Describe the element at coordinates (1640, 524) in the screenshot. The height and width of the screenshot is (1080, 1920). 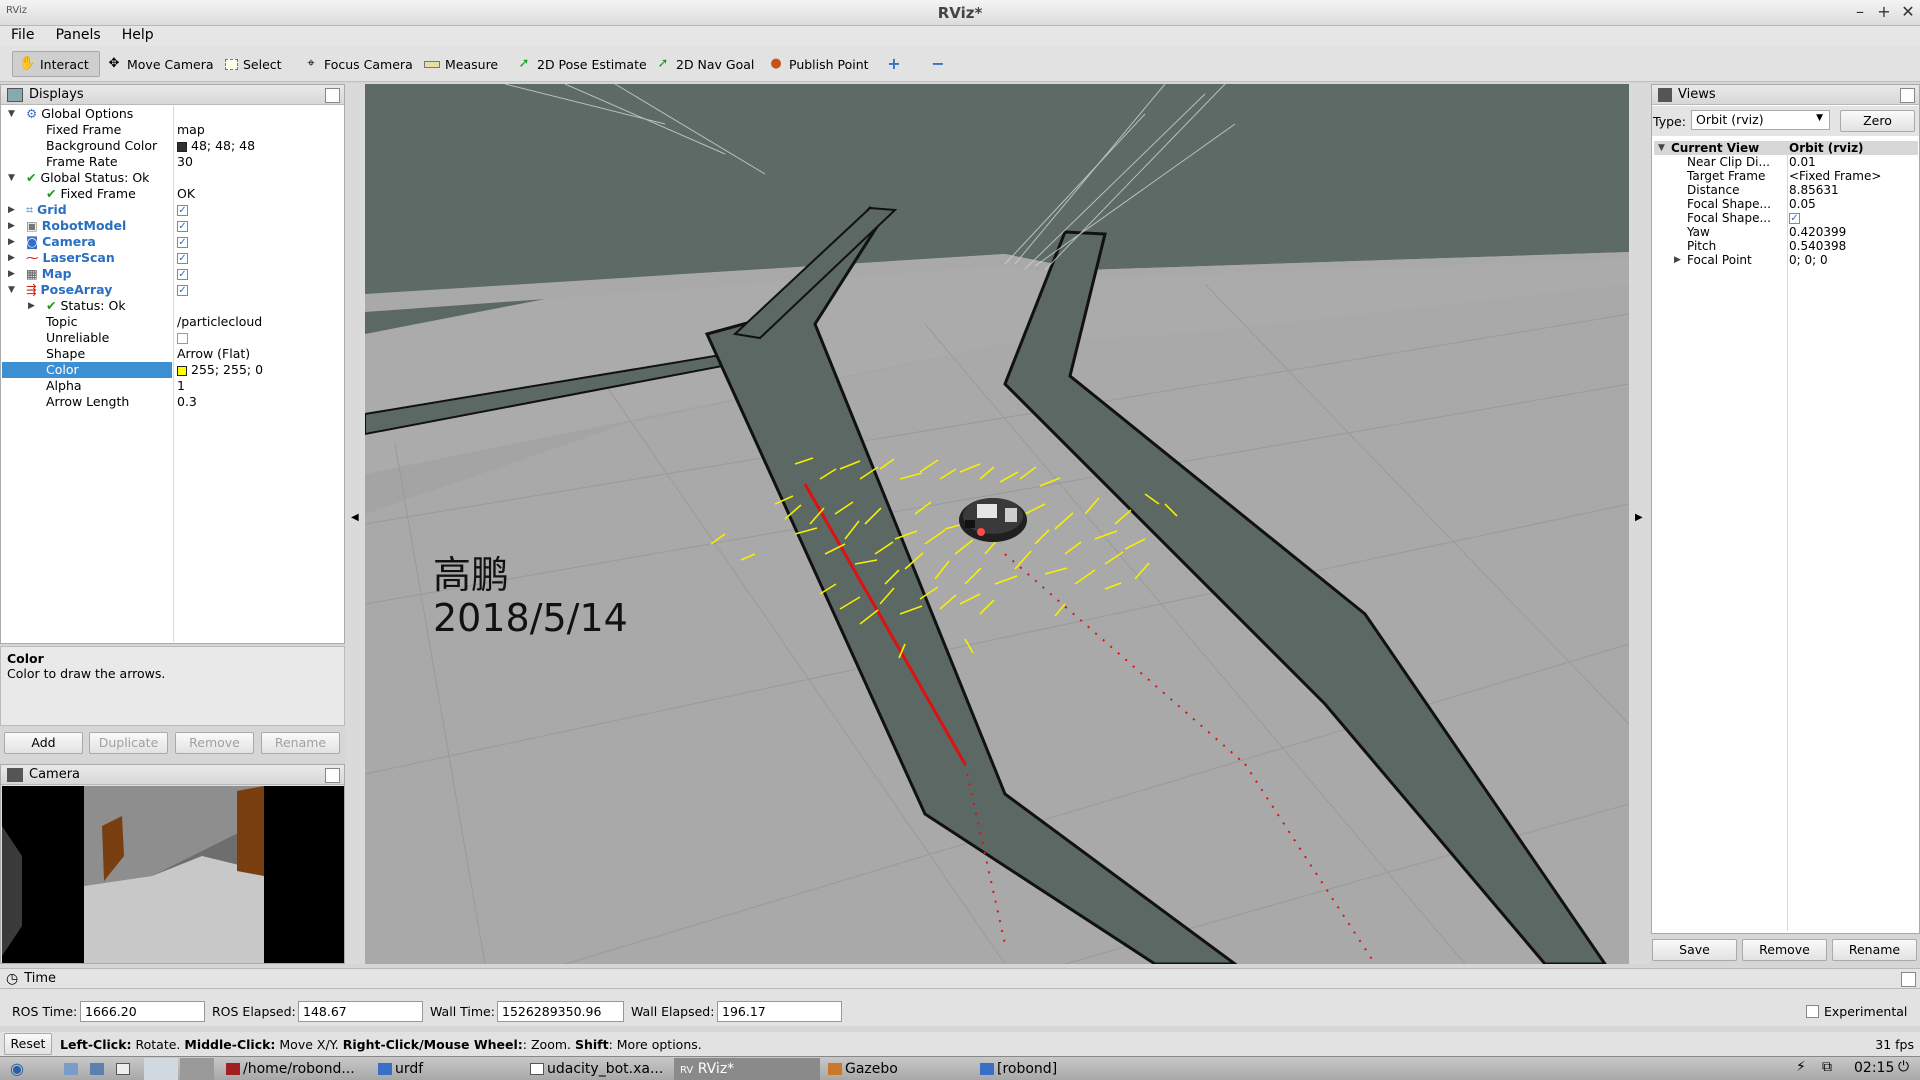
I see `right-dock-collapse-column: ▶` at that location.